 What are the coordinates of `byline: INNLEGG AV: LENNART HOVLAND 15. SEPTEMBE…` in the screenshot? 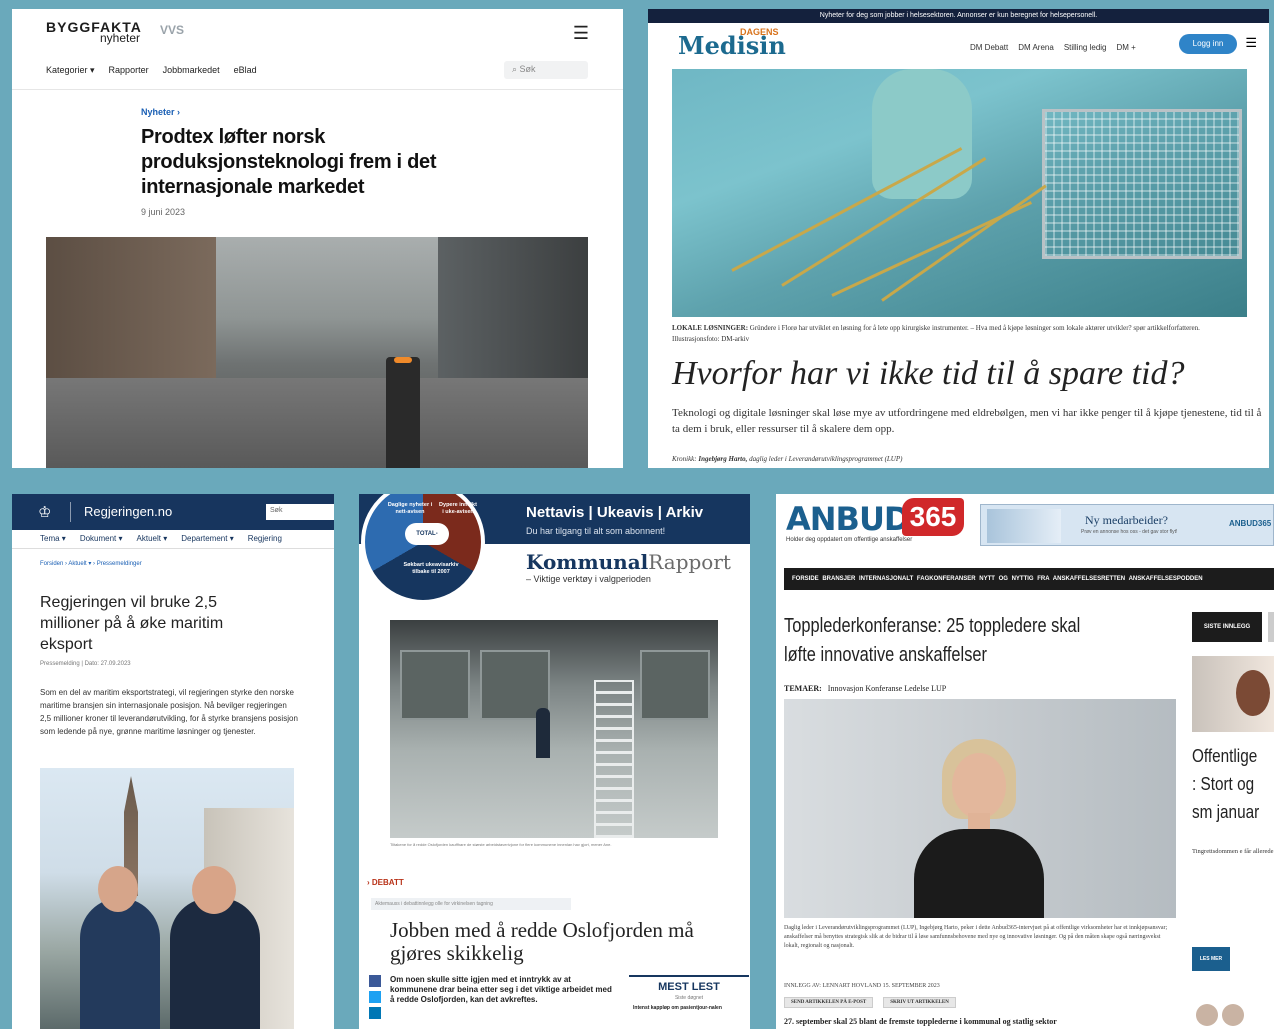 It's located at (862, 986).